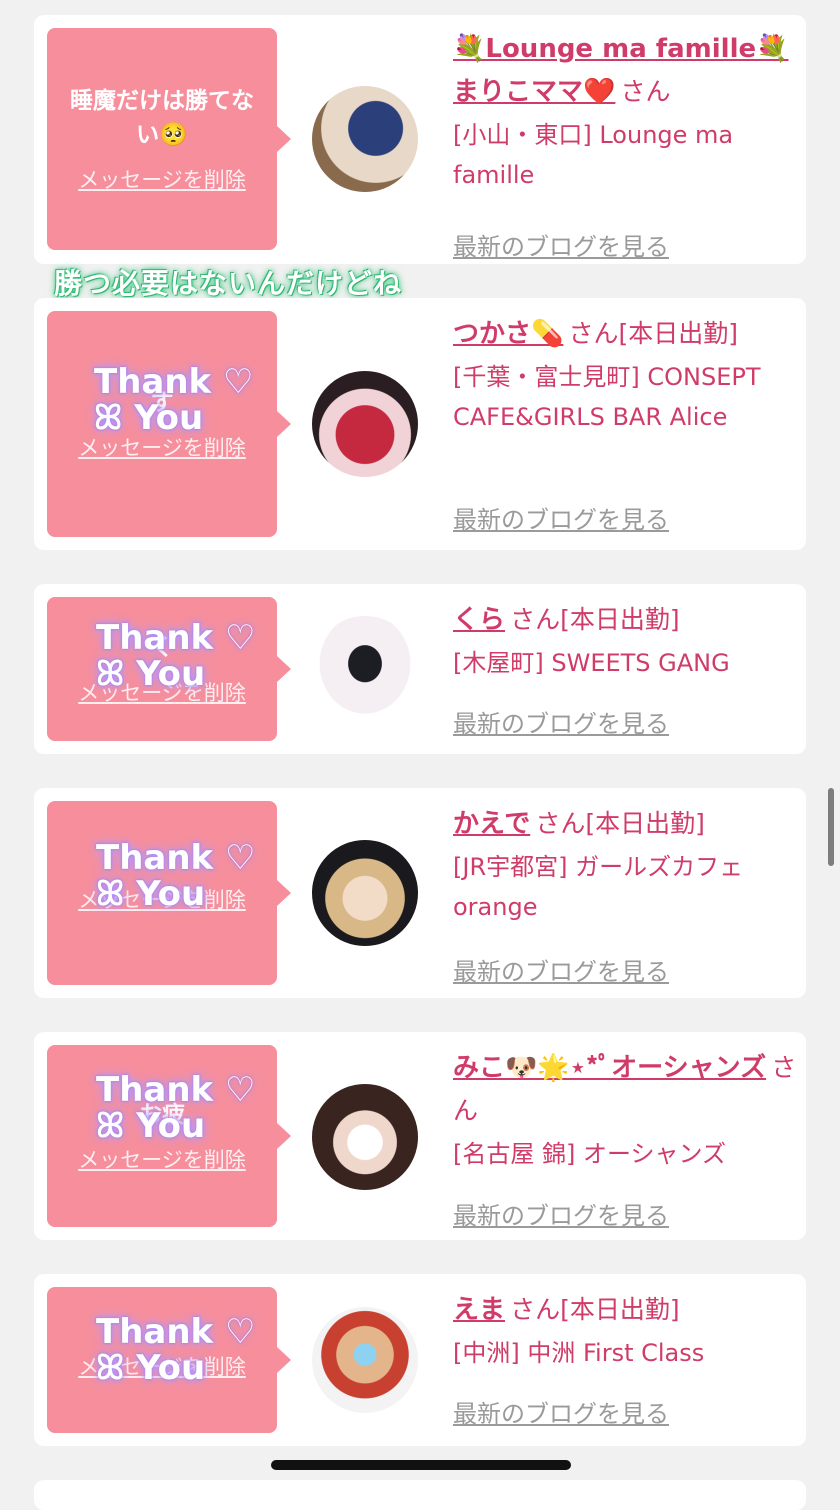  I want to click on name-line: かえで さん[本日出勤], so click(625, 825).